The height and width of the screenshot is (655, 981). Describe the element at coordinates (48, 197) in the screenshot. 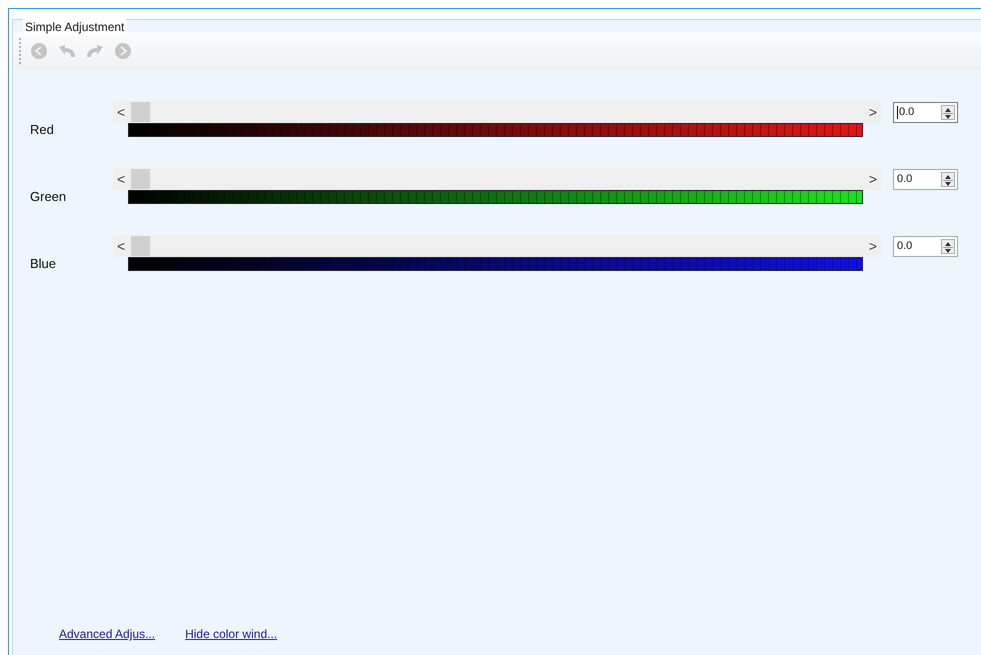

I see `channel-label: Green` at that location.